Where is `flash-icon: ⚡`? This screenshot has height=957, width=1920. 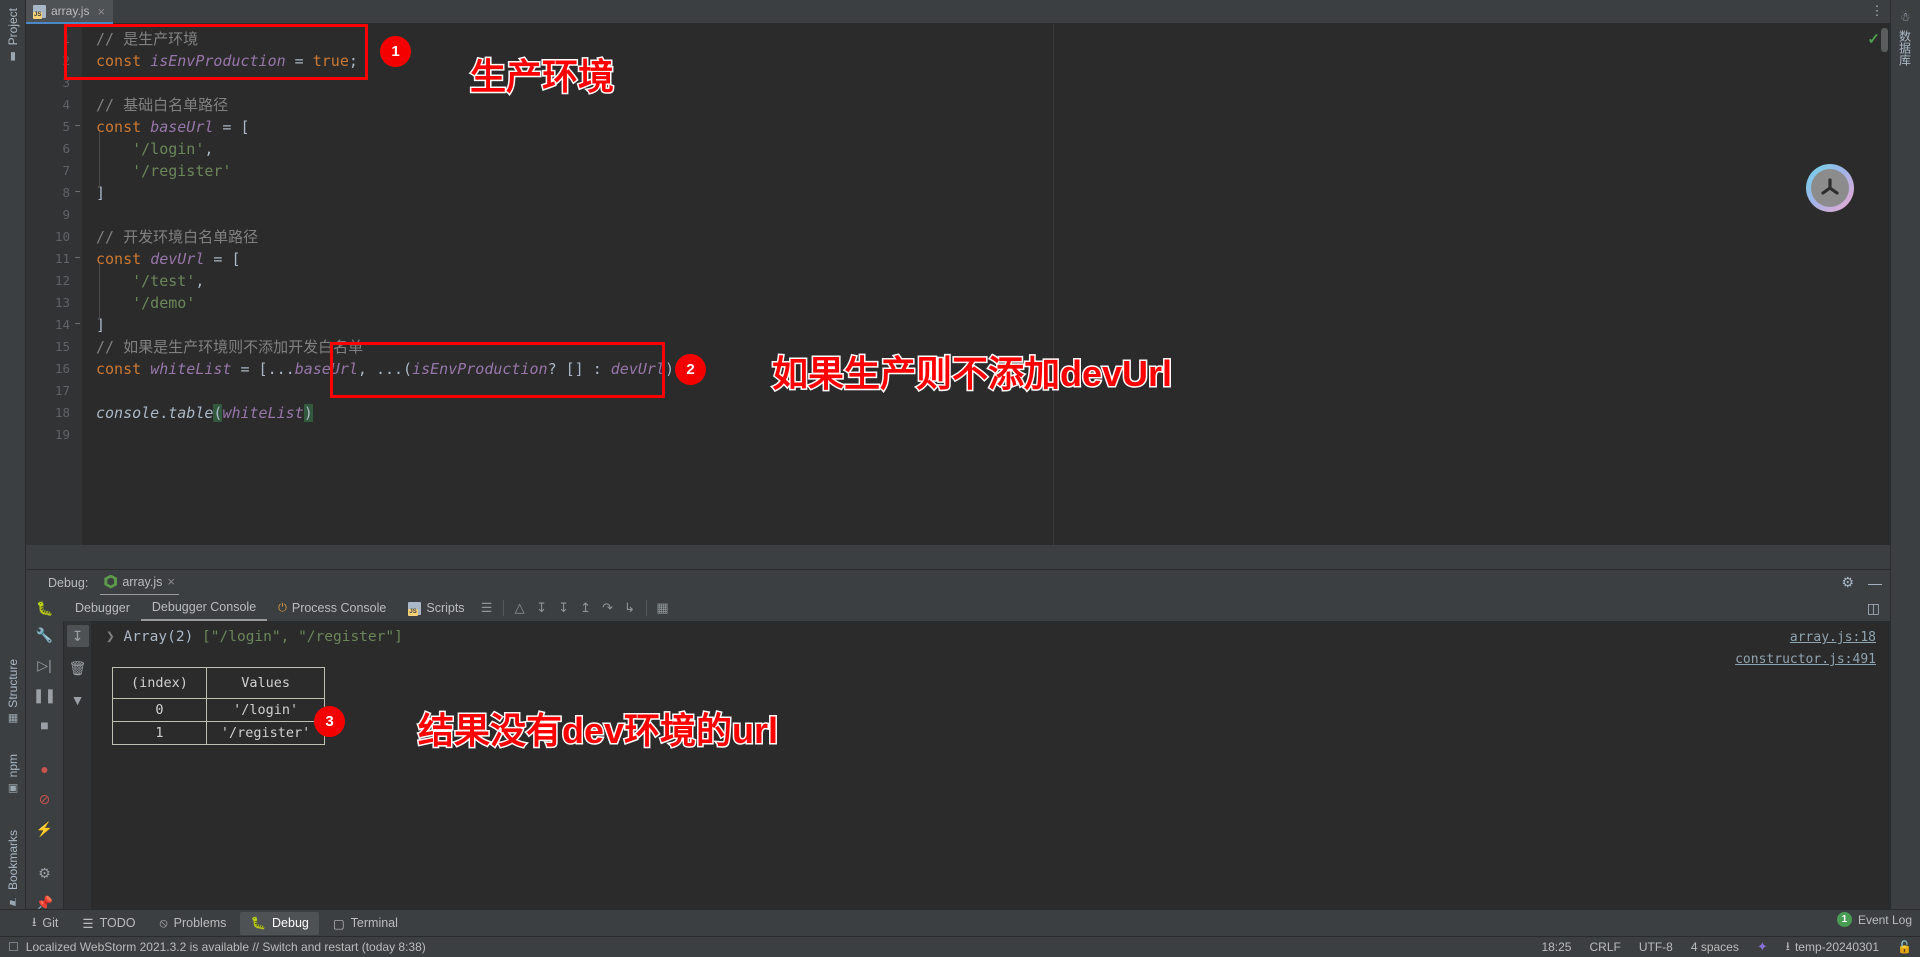
flash-icon: ⚡ is located at coordinates (45, 829).